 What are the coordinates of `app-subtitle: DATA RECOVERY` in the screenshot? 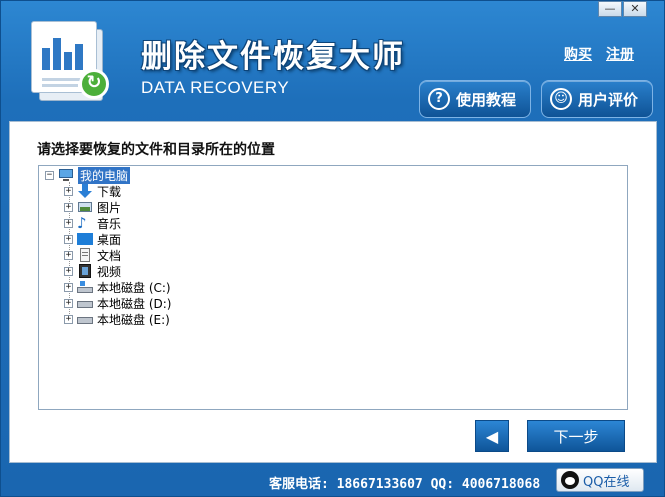 It's located at (215, 87).